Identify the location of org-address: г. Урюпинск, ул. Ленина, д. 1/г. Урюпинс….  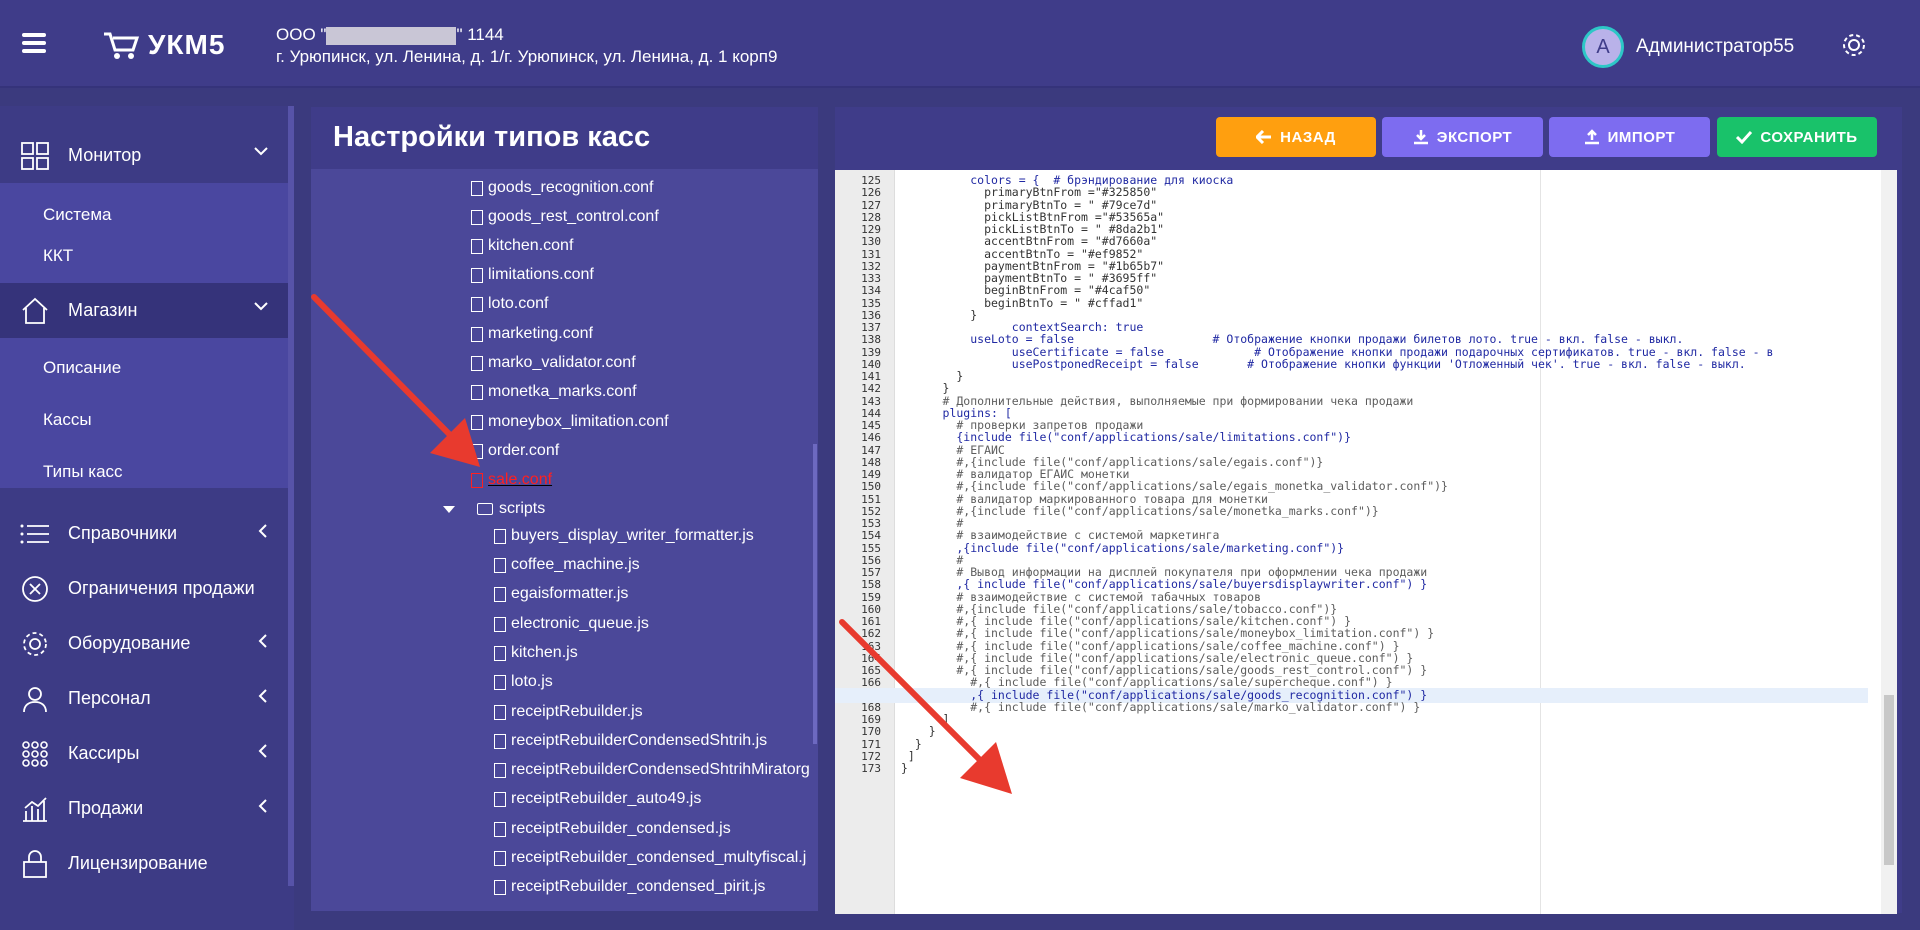
(527, 56).